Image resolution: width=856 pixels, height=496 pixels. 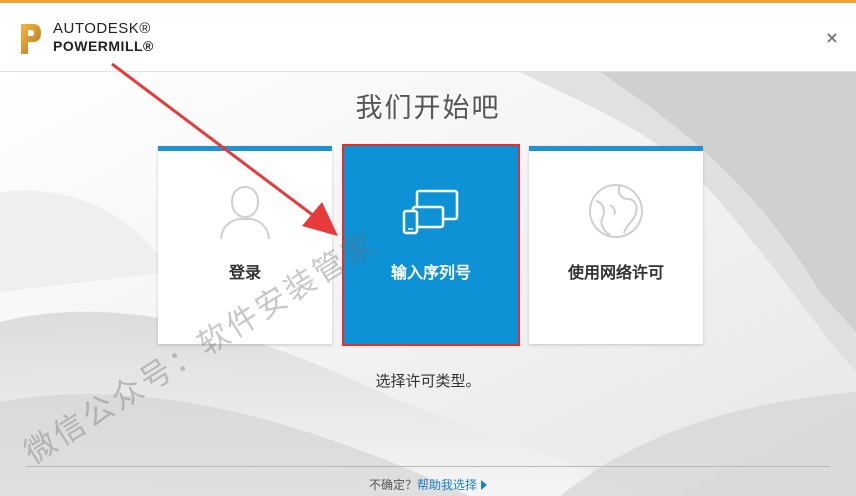 What do you see at coordinates (832, 38) in the screenshot?
I see `close-button: ×` at bounding box center [832, 38].